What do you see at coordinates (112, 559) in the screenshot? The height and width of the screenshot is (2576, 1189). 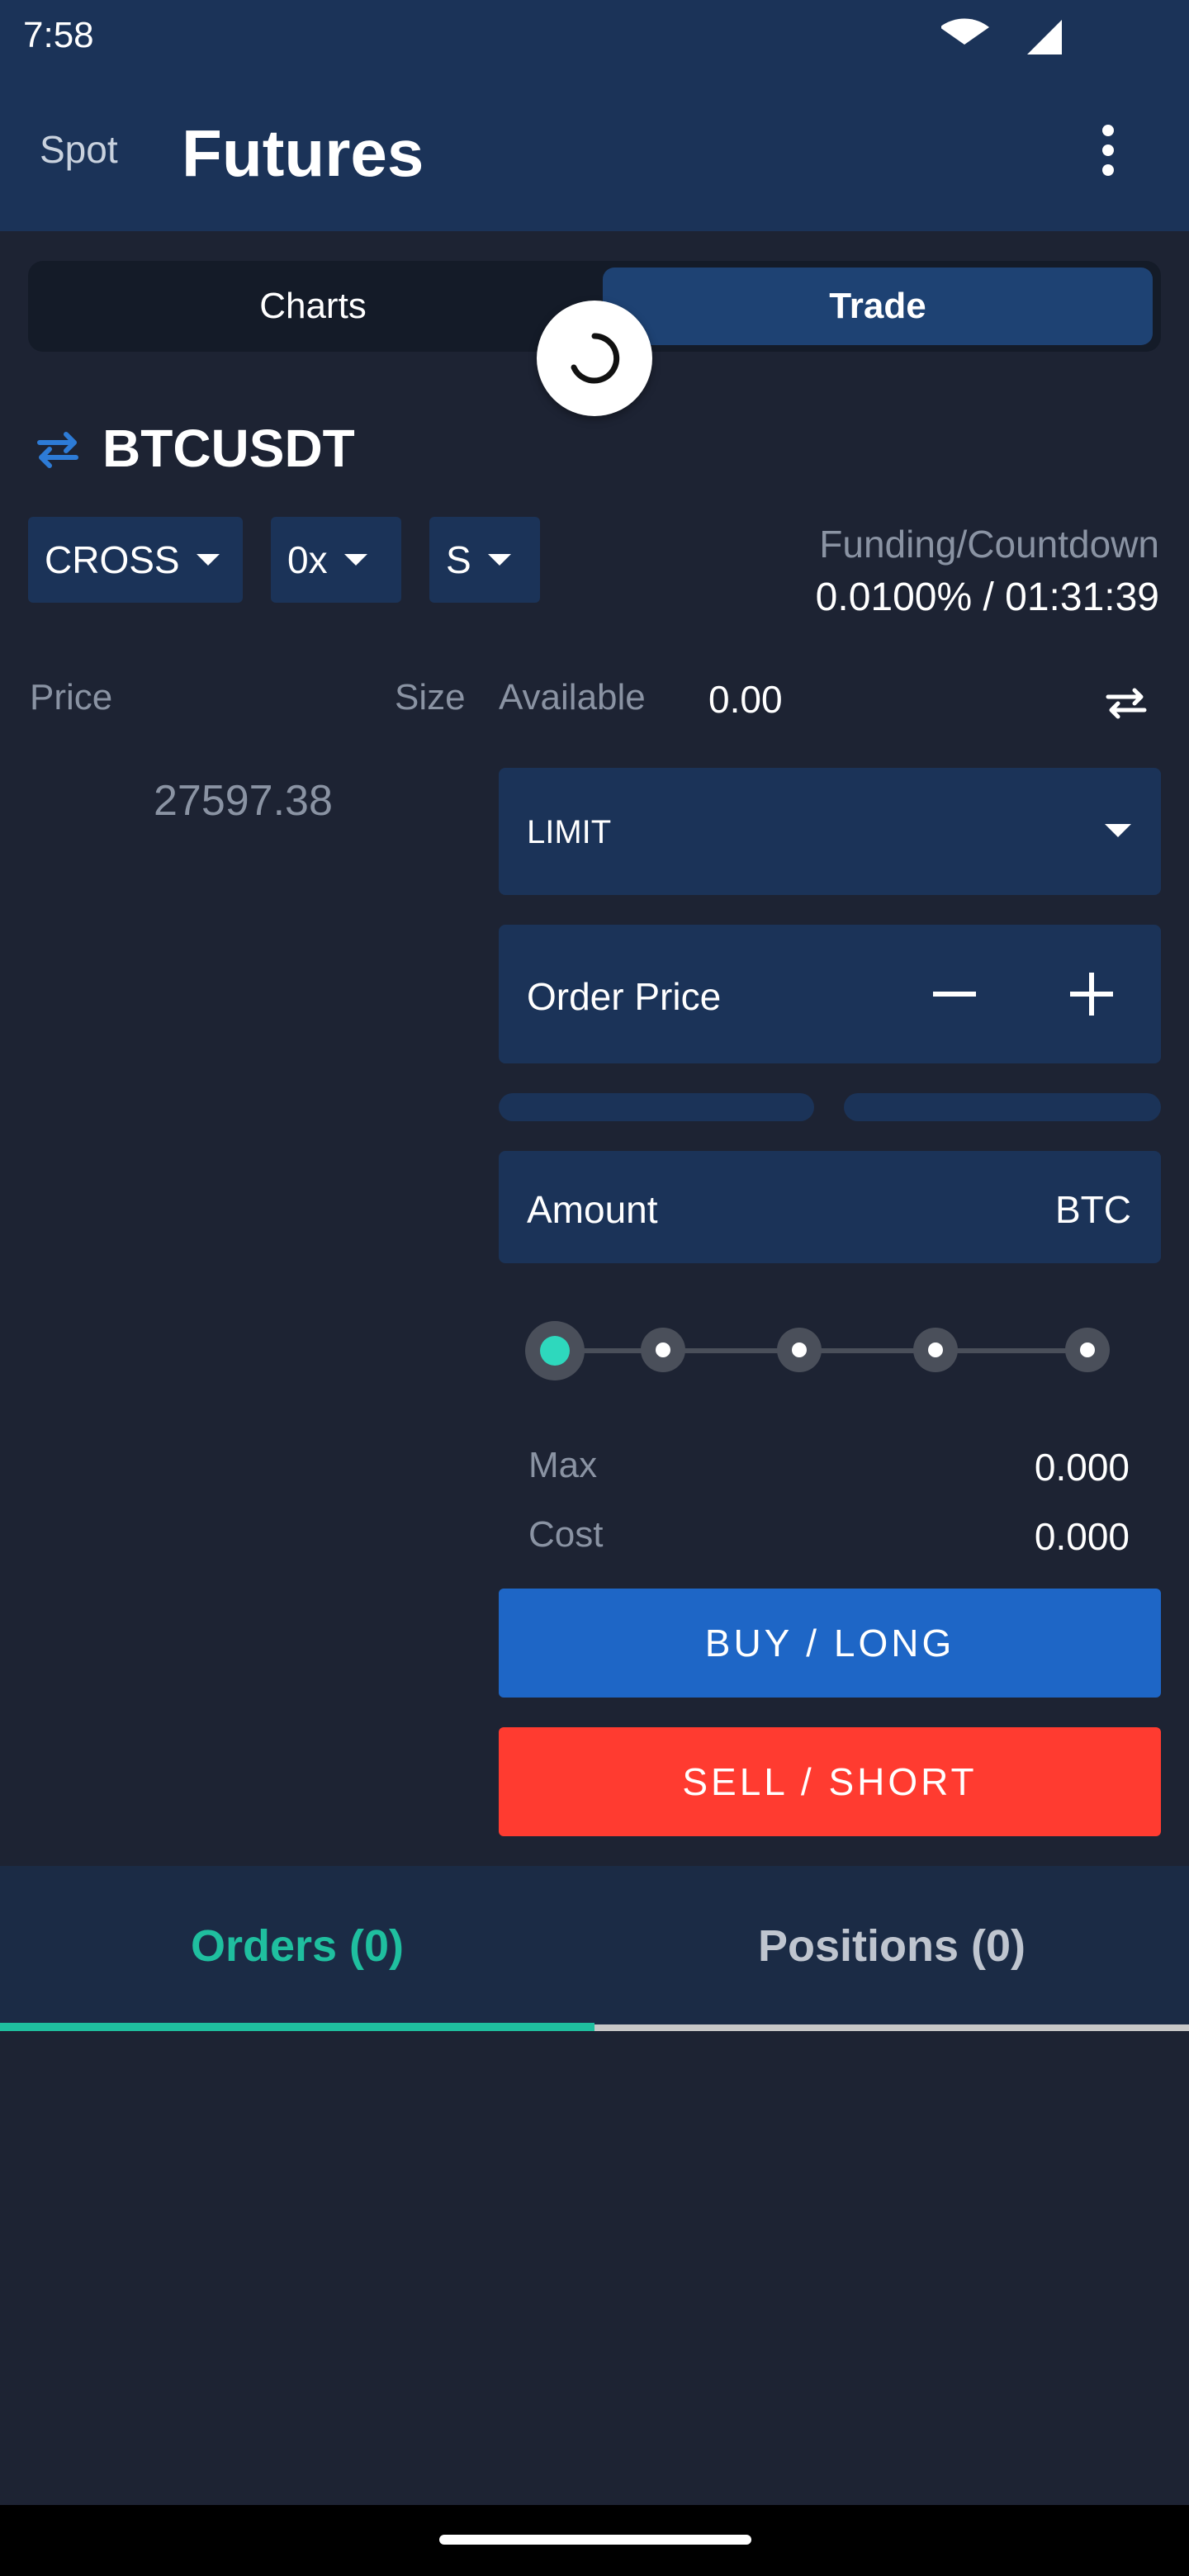 I see `margin-mode-label: CROSS` at bounding box center [112, 559].